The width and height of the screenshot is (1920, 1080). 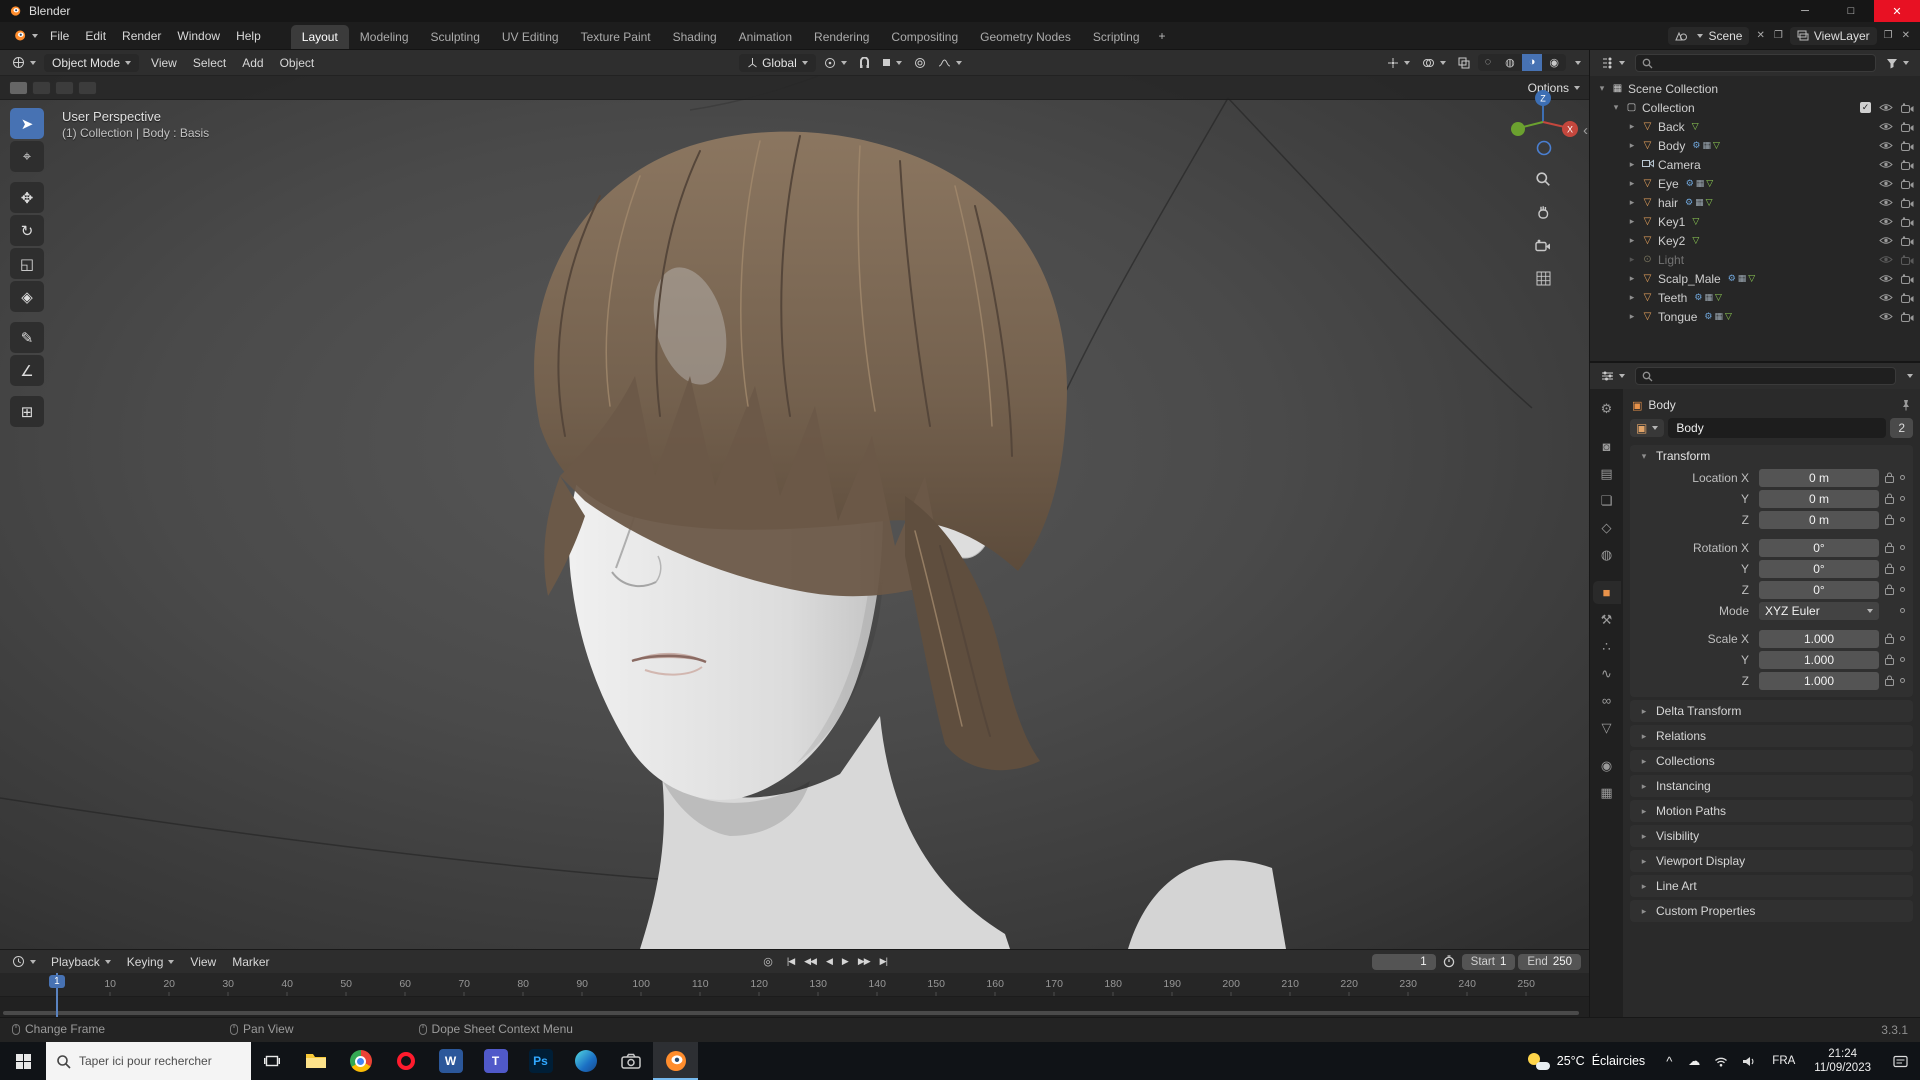 What do you see at coordinates (1755, 63) in the screenshot?
I see `outliner-search-input` at bounding box center [1755, 63].